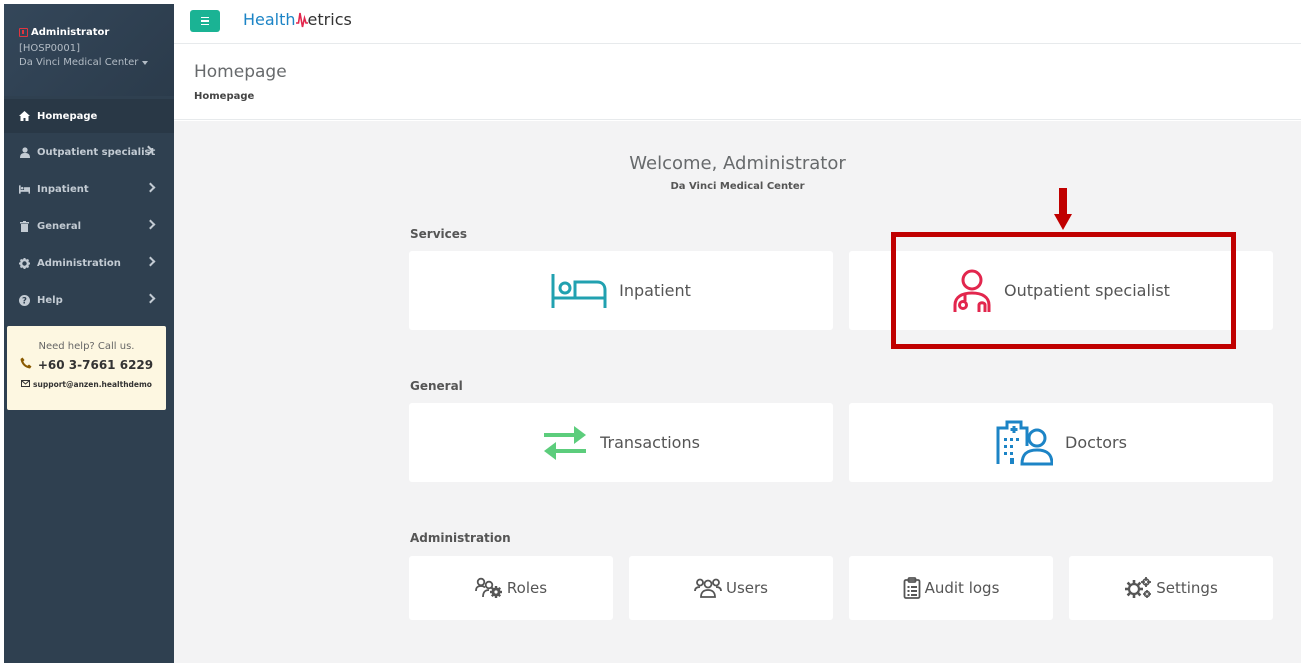 This screenshot has width=1305, height=663. What do you see at coordinates (460, 538) in the screenshot?
I see `section-title-administration: Administration` at bounding box center [460, 538].